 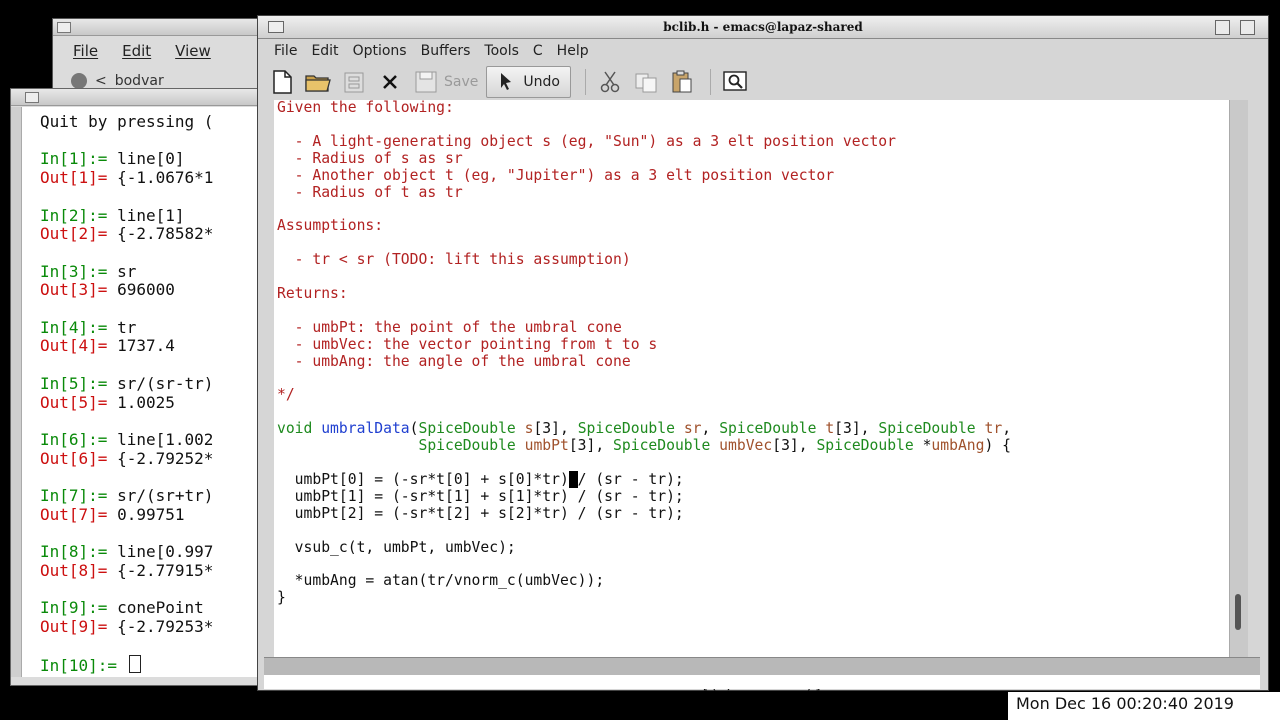 I want to click on emacs-titlebar: bclib.h - emacs@lapaz-shared, so click(x=763, y=27).